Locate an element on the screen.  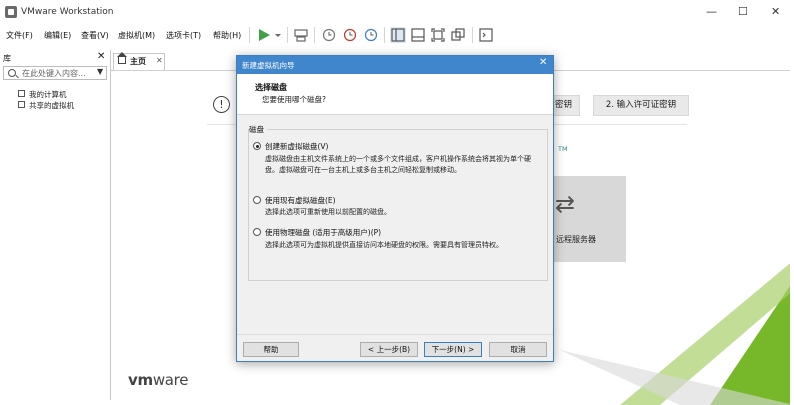
tree-item-shared-vms: 共享的虚拟机 is located at coordinates (51, 105).